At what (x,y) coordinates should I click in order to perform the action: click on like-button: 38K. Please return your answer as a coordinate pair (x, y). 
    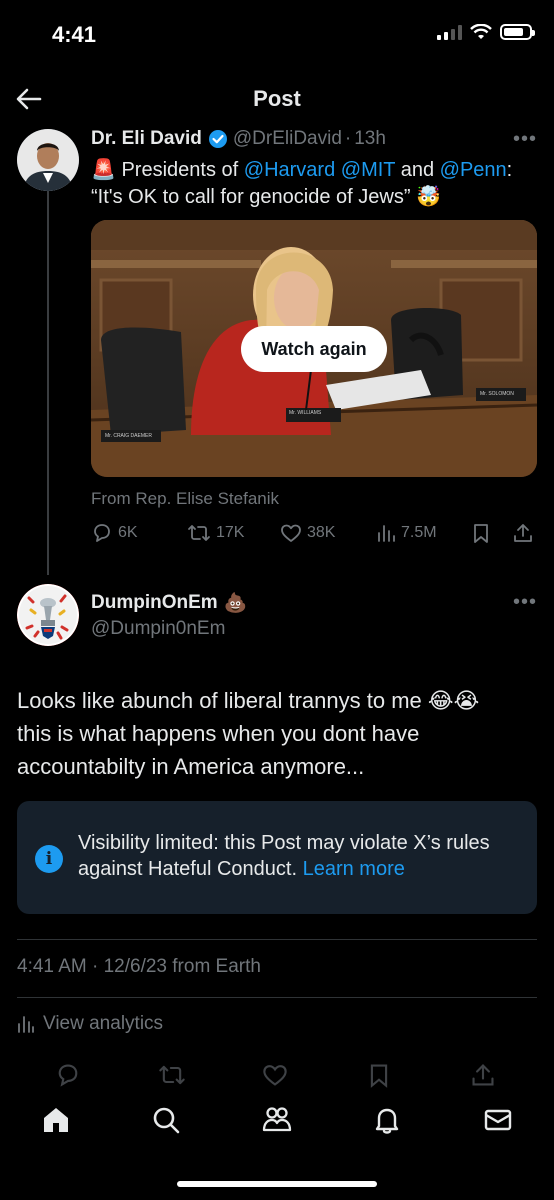
    Looking at the image, I should click on (307, 533).